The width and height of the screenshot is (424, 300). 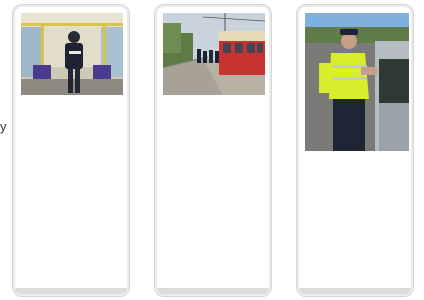 I want to click on tram-interior-photo, so click(x=72, y=54).